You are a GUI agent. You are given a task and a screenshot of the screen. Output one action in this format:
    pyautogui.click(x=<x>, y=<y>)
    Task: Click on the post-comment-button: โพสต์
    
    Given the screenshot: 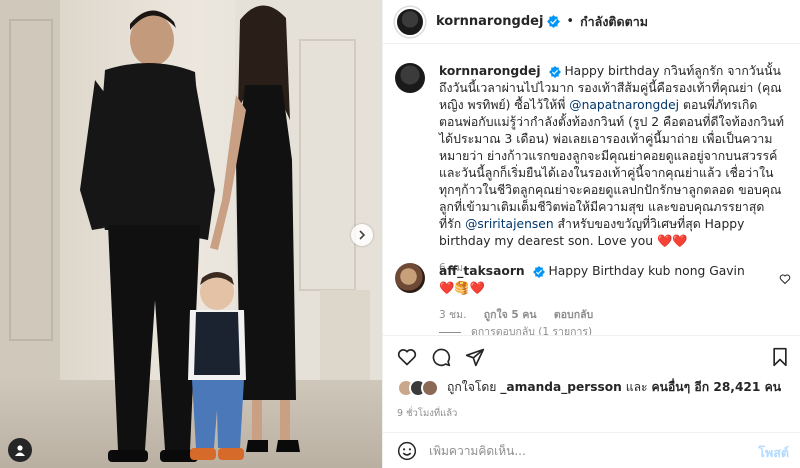 What is the action you would take?
    pyautogui.click(x=773, y=453)
    